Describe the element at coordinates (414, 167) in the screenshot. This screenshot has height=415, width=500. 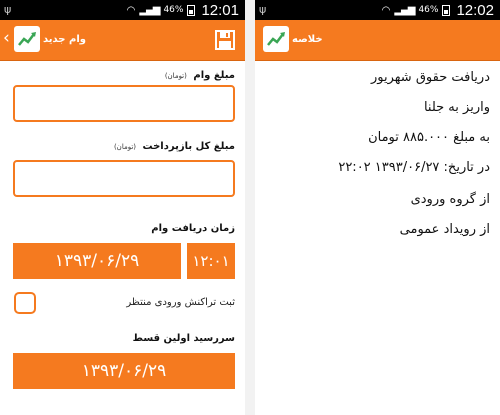
I see `summary-line: در تاریخ: ۱۳۹۳/۰۶/۲۷ ۲۲:۰۲` at that location.